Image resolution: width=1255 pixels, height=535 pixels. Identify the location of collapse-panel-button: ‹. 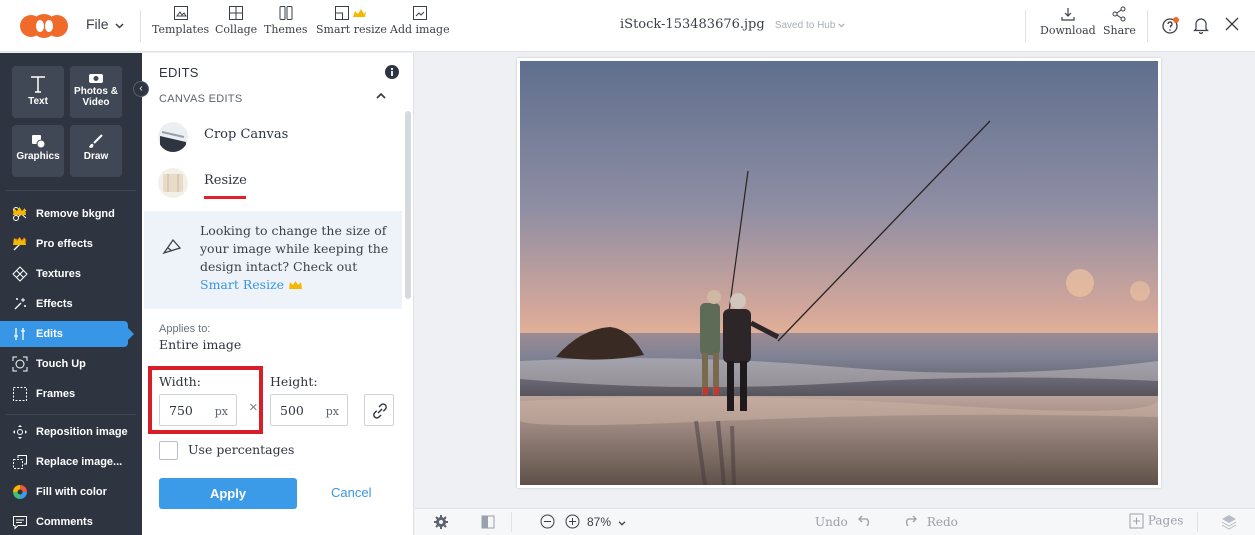
(141, 89).